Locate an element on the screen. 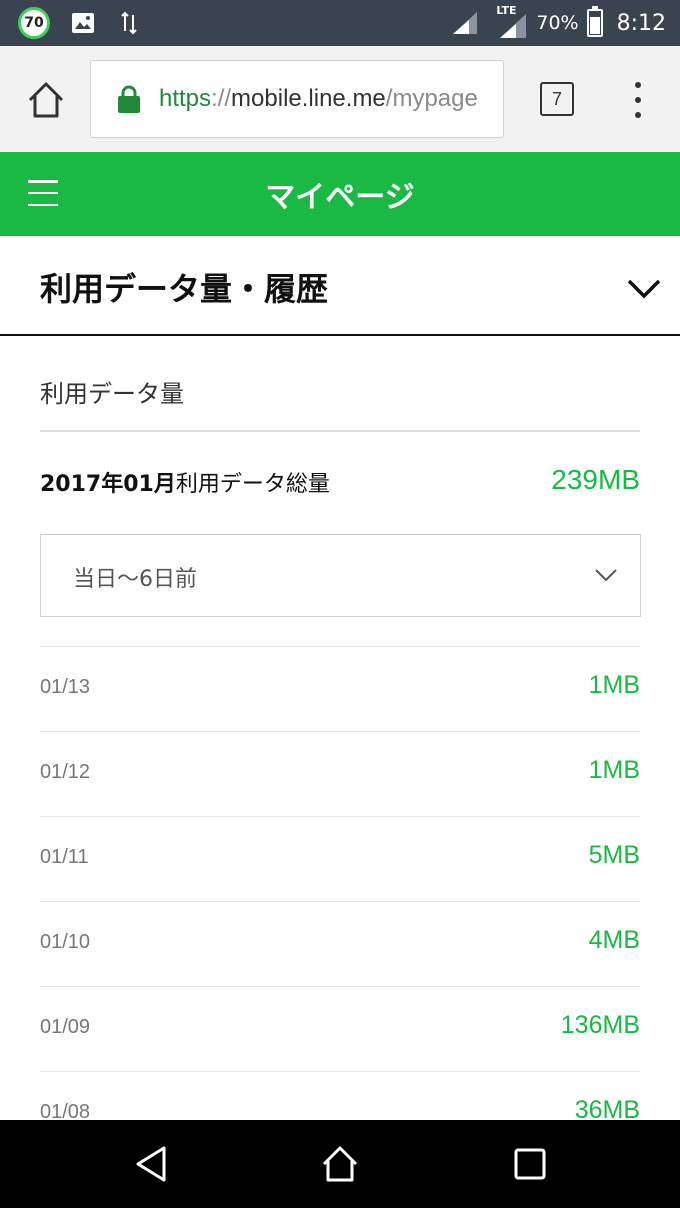 This screenshot has width=680, height=1208. home-icon is located at coordinates (340, 1164).